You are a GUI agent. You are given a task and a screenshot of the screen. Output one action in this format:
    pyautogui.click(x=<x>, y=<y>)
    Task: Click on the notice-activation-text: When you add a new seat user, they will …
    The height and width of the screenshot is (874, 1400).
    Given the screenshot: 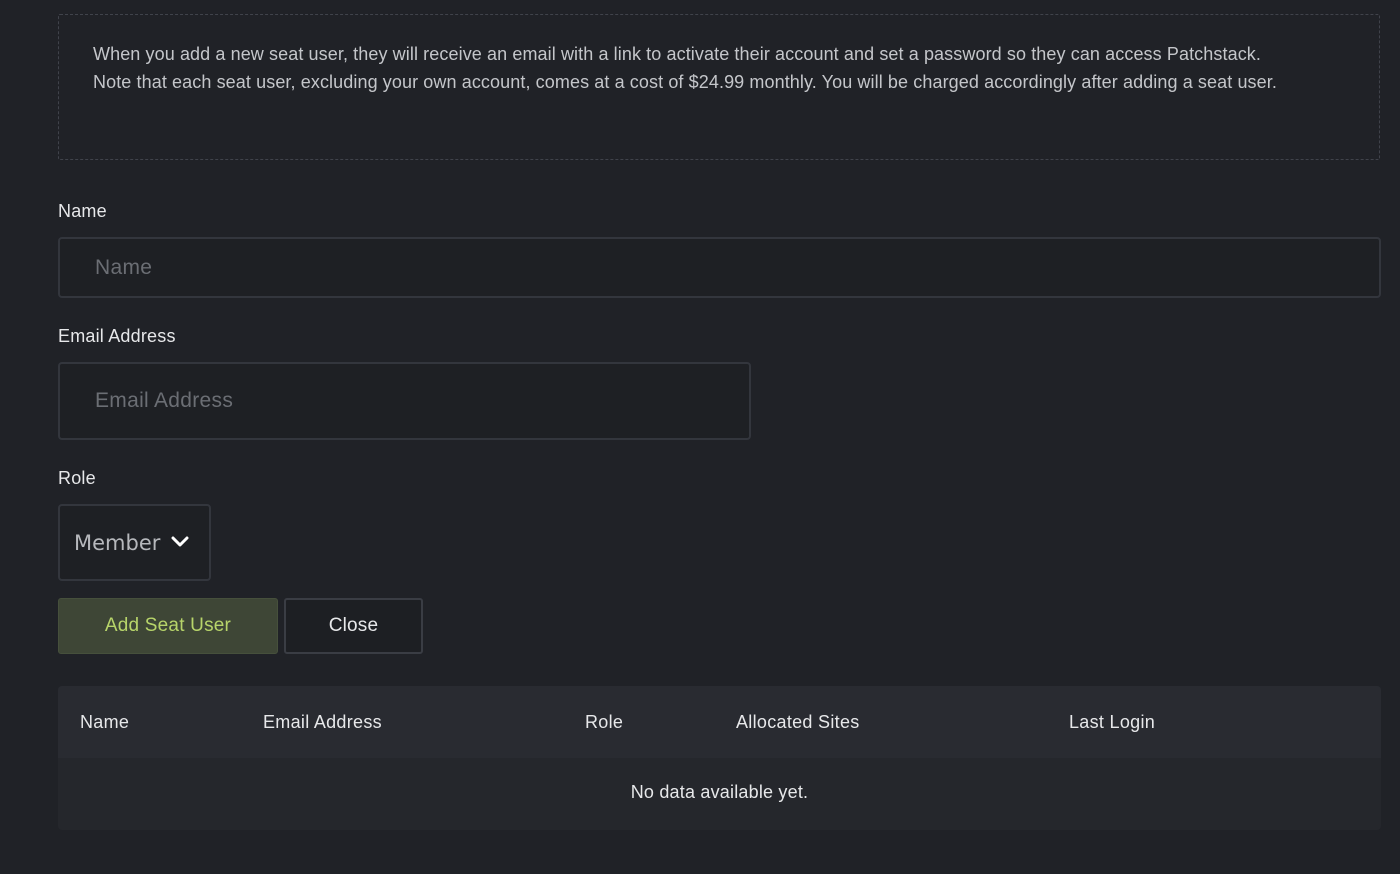 What is the action you would take?
    pyautogui.click(x=677, y=54)
    